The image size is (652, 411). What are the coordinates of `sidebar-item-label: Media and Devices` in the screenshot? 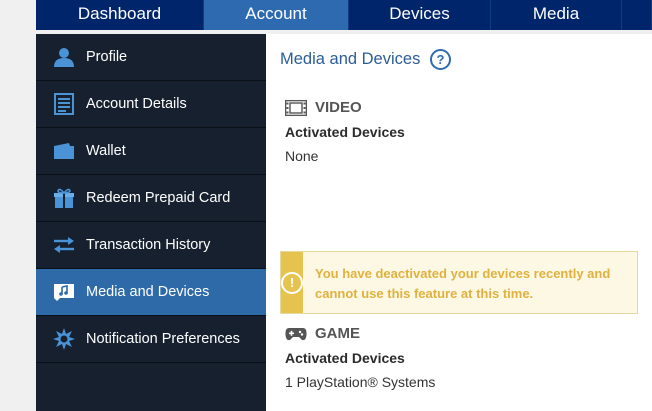 It's located at (148, 292).